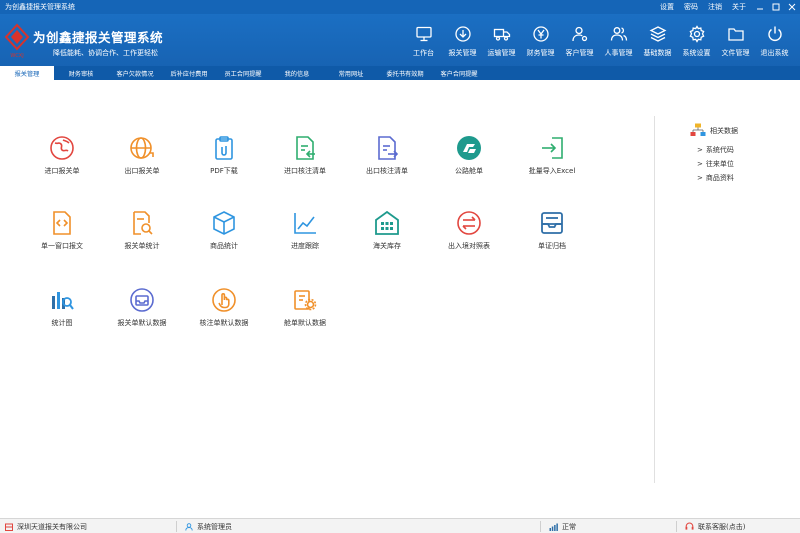 The height and width of the screenshot is (533, 800). What do you see at coordinates (105, 53) in the screenshot?
I see `brand-slogan: 降低能耗、协调合作、工作更轻松` at bounding box center [105, 53].